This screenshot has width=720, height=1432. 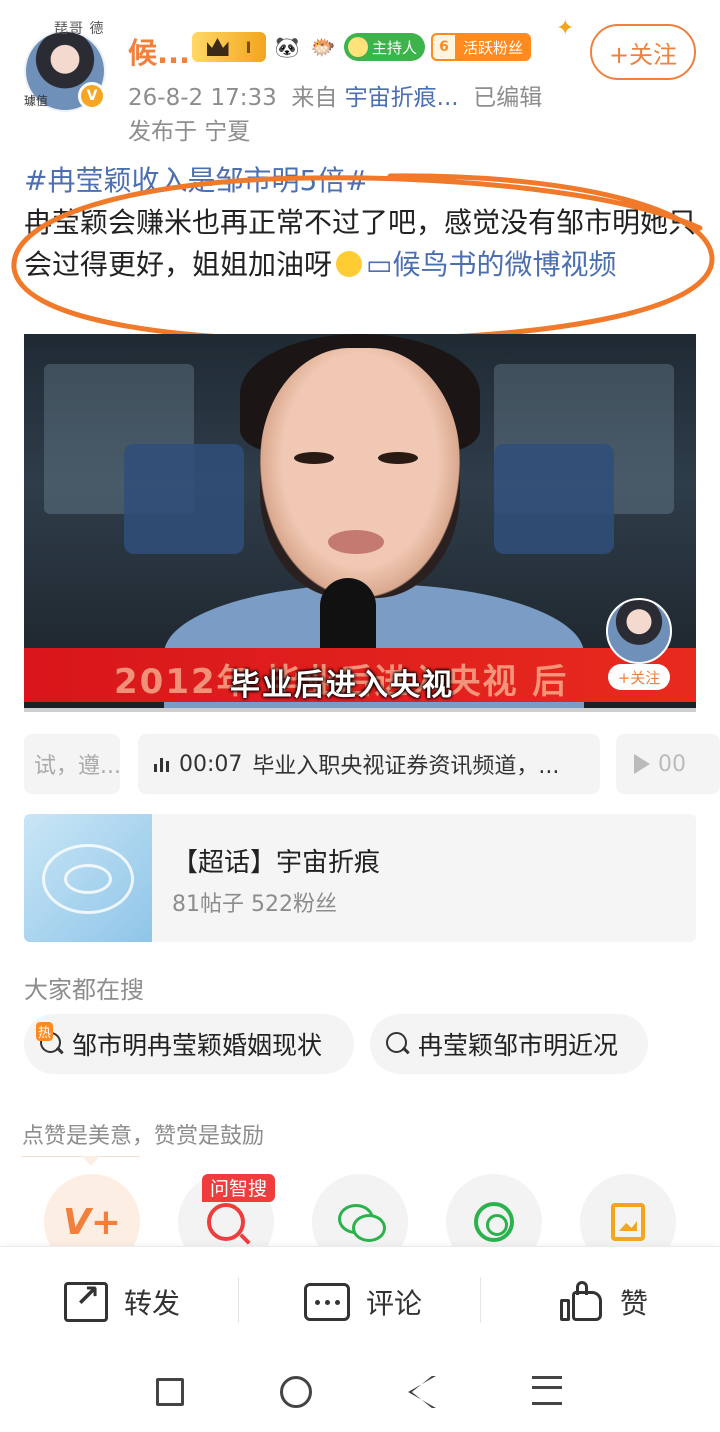 What do you see at coordinates (395, 47) in the screenshot?
I see `host-badge-label: 主持人` at bounding box center [395, 47].